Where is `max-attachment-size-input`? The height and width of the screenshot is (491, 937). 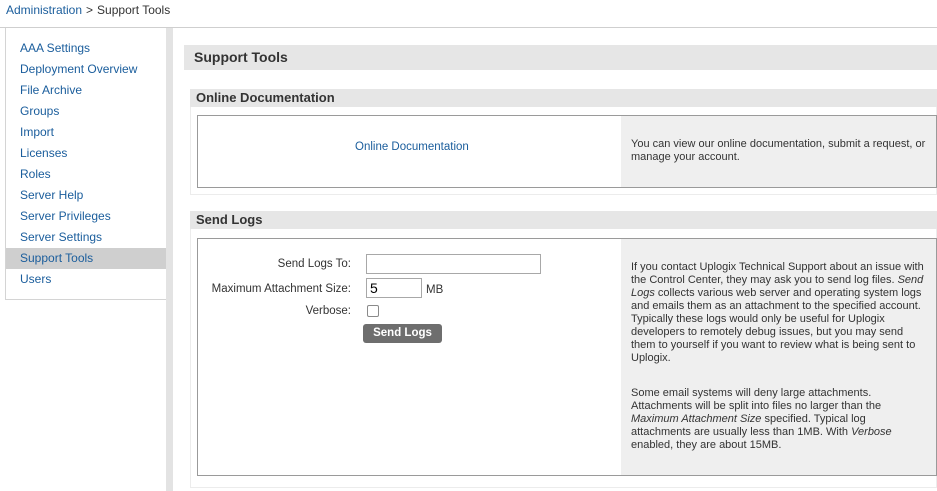 max-attachment-size-input is located at coordinates (394, 288).